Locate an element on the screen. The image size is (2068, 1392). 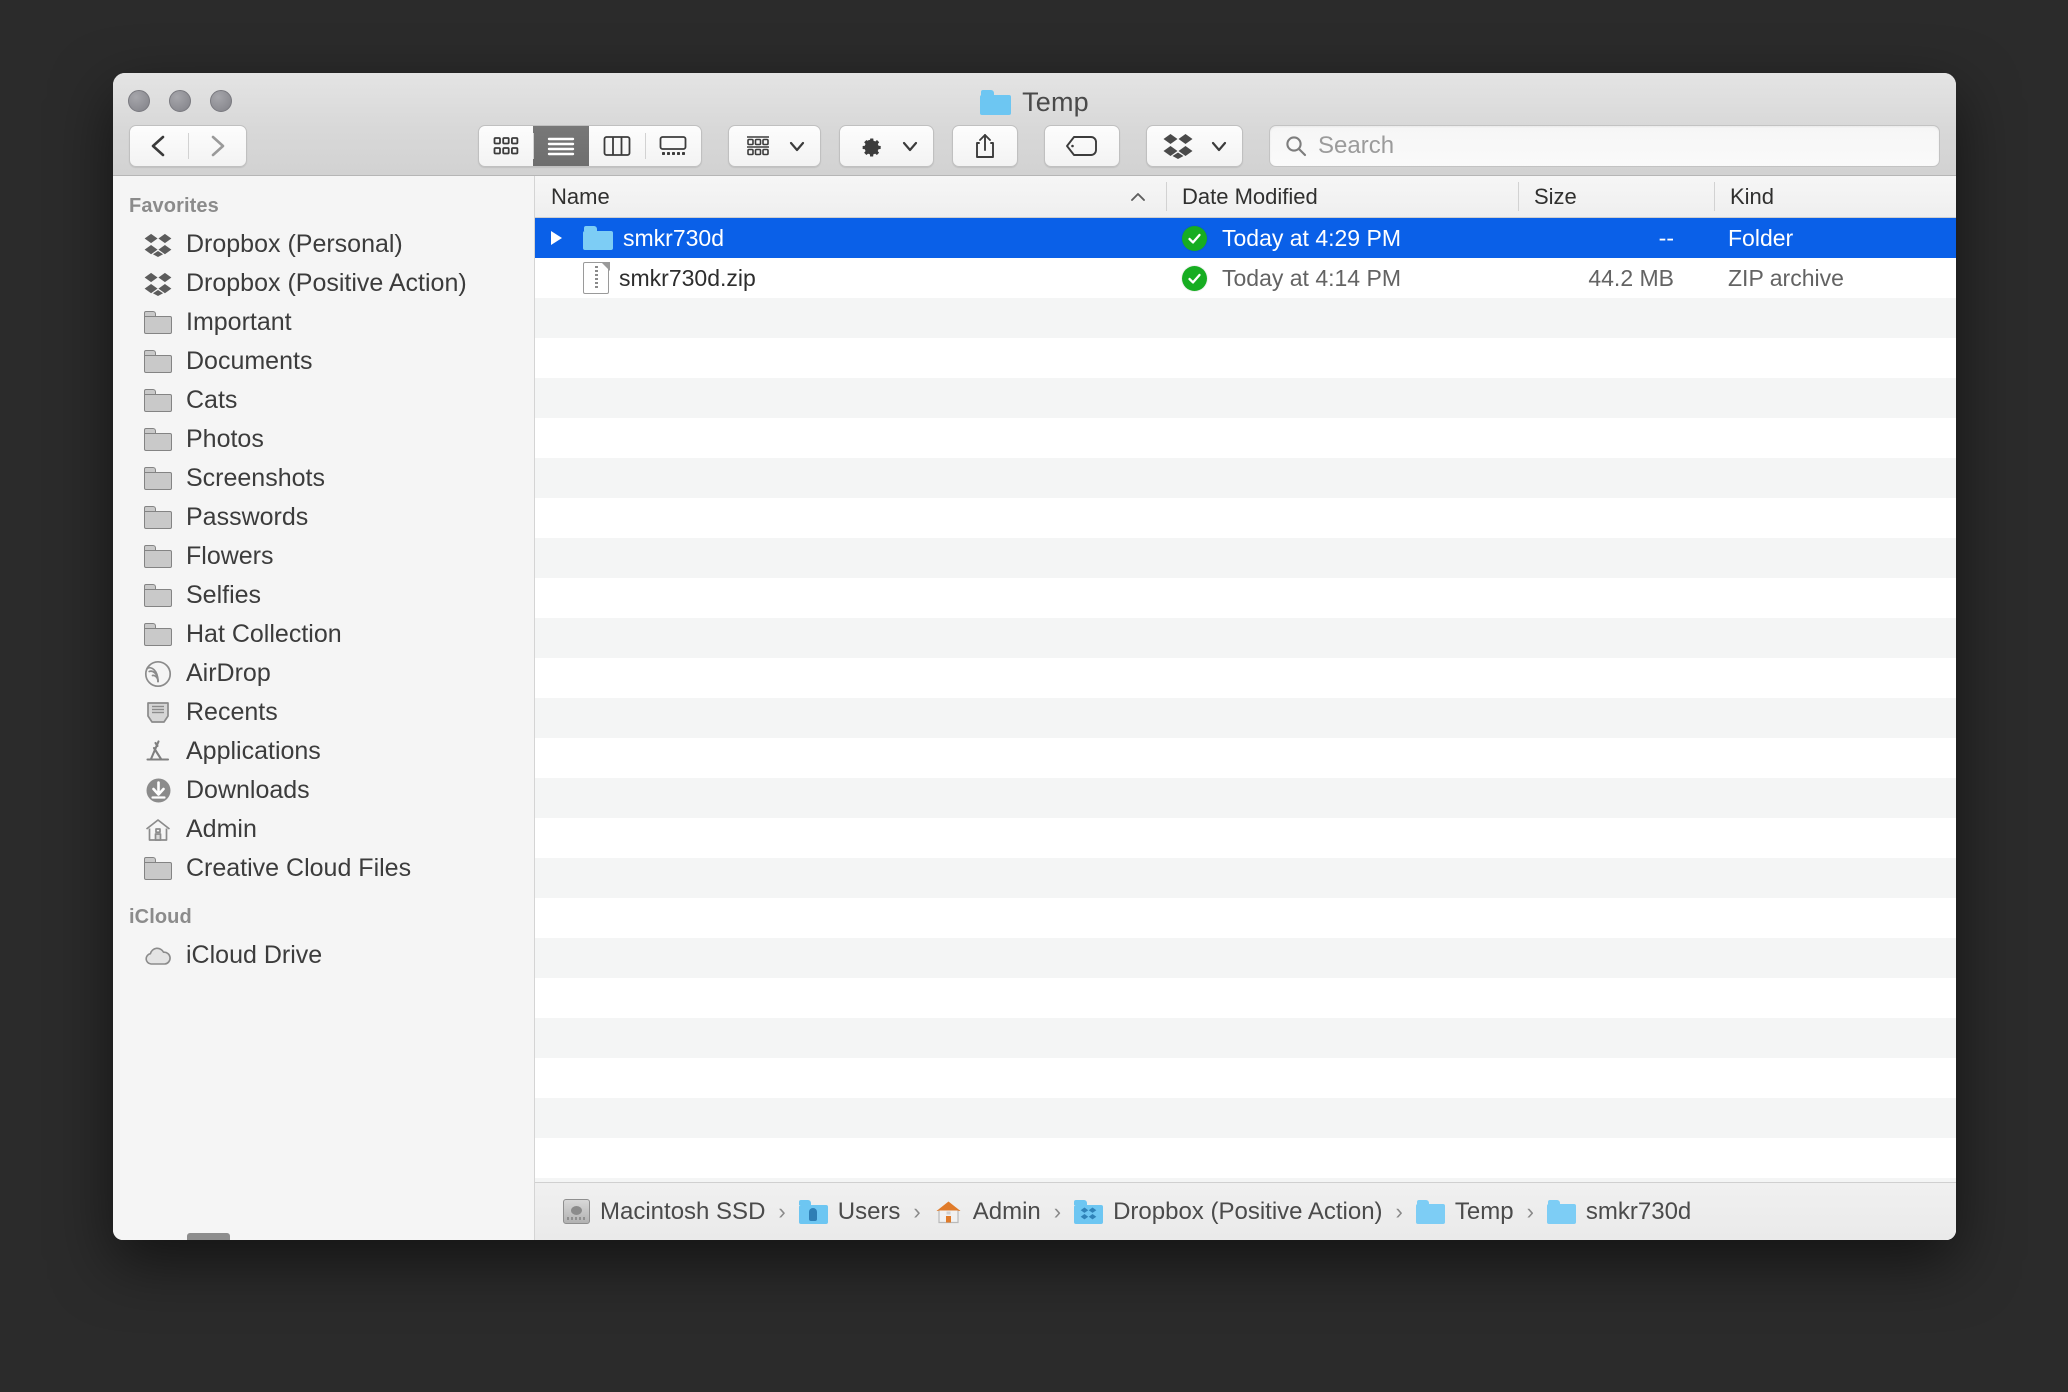
column-view-icon is located at coordinates (617, 146).